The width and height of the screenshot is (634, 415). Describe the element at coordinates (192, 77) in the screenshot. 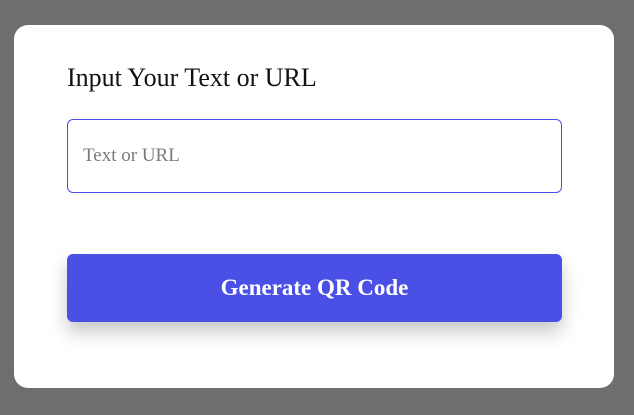

I see `form-title: Input Your Text or URL` at that location.